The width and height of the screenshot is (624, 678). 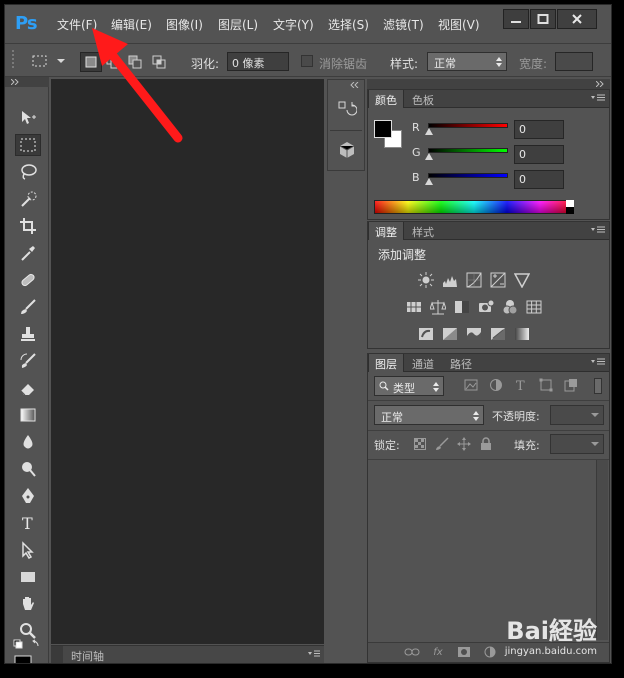 I want to click on foreground-color-swatch, so click(x=383, y=129).